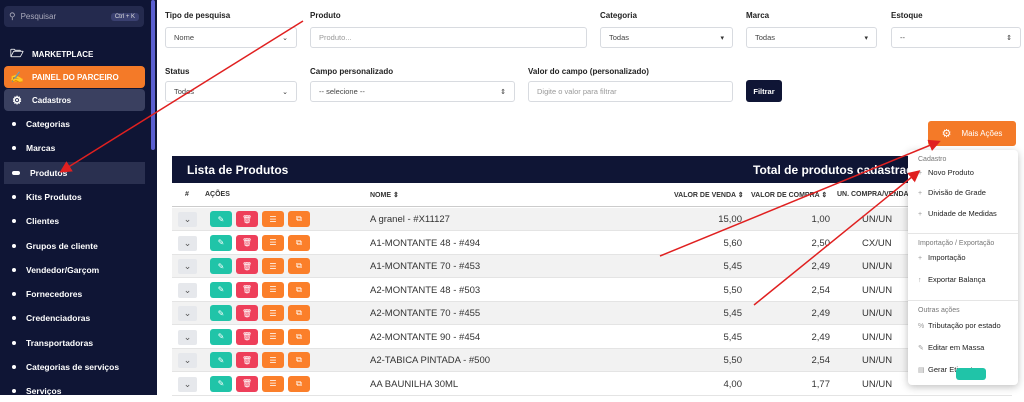 The height and width of the screenshot is (402, 1024). Describe the element at coordinates (519, 195) in the screenshot. I see `col-nome: NOME ⇕` at that location.